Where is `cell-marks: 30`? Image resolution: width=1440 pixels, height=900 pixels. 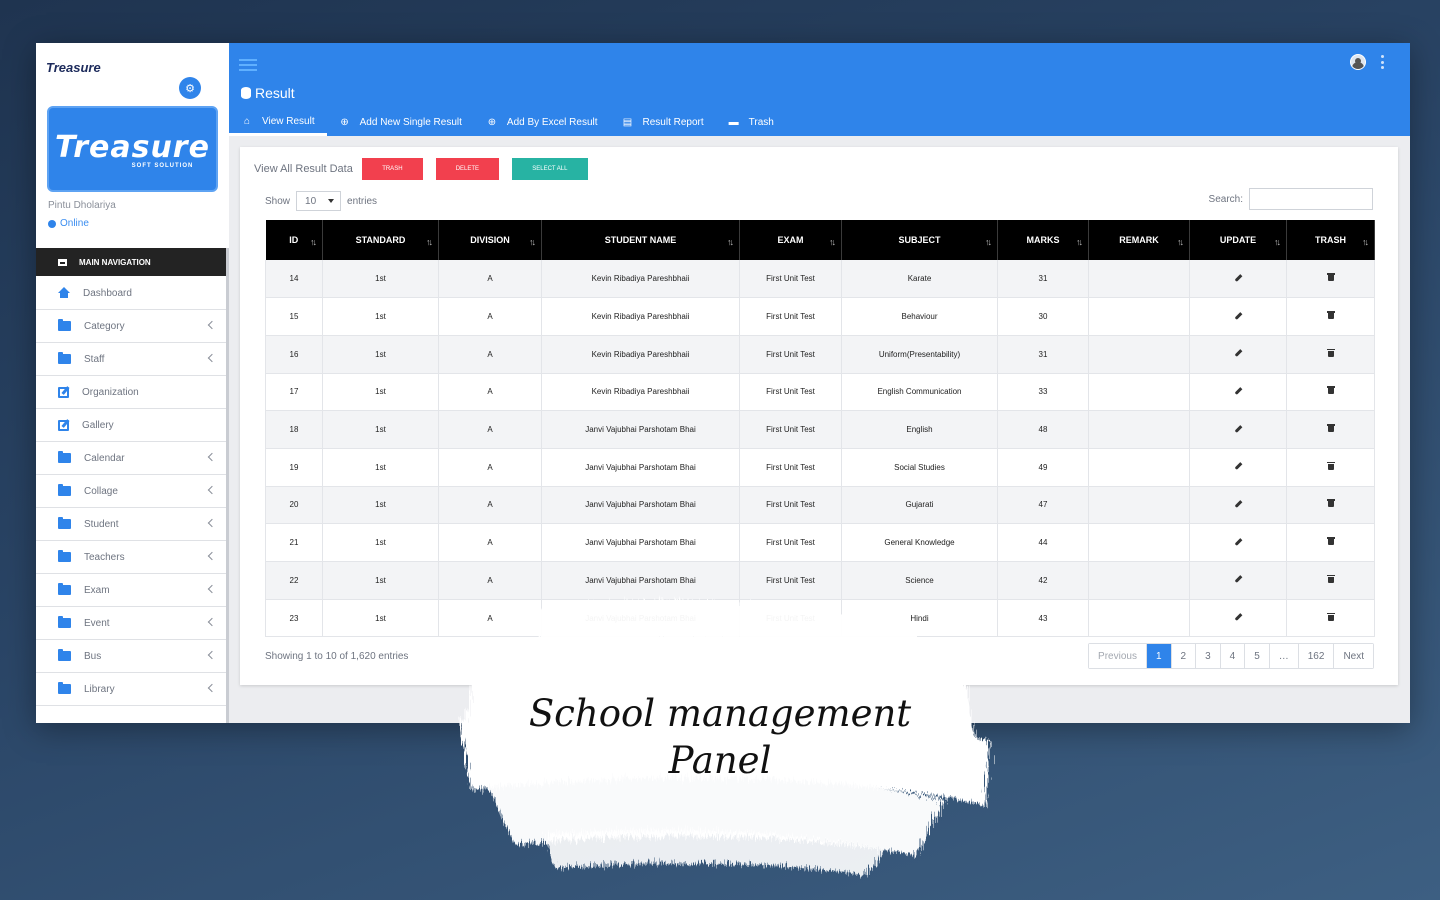
cell-marks: 30 is located at coordinates (1043, 316).